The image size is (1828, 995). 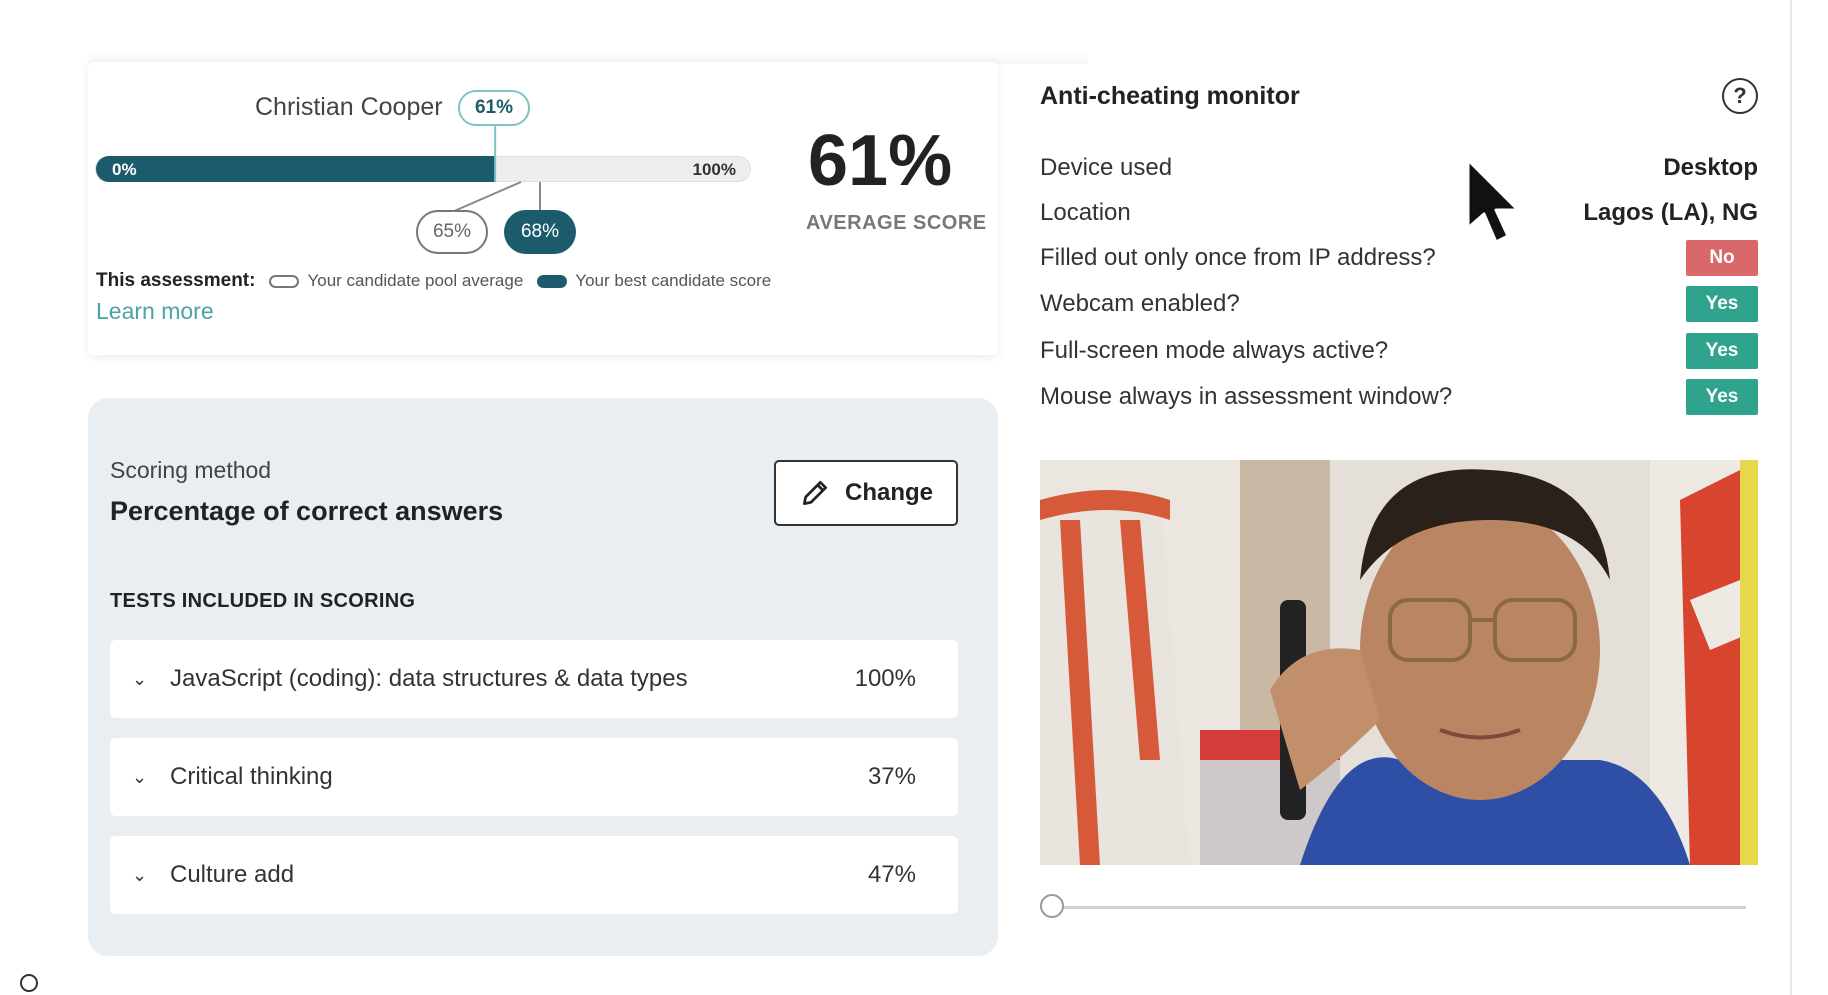 What do you see at coordinates (1722, 258) in the screenshot?
I see `ip-status-badge: No` at bounding box center [1722, 258].